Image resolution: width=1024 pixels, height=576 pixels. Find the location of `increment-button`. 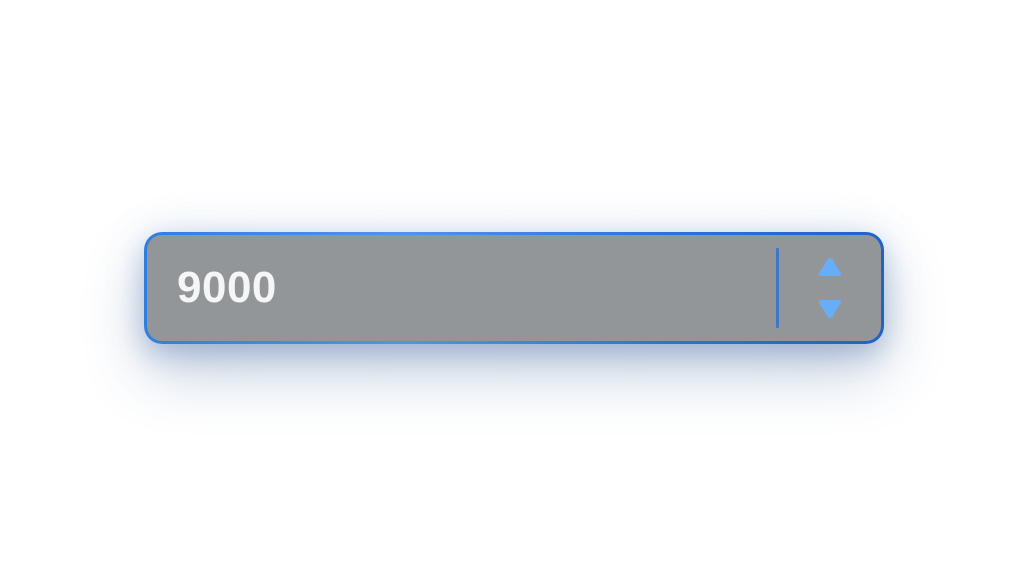

increment-button is located at coordinates (830, 267).